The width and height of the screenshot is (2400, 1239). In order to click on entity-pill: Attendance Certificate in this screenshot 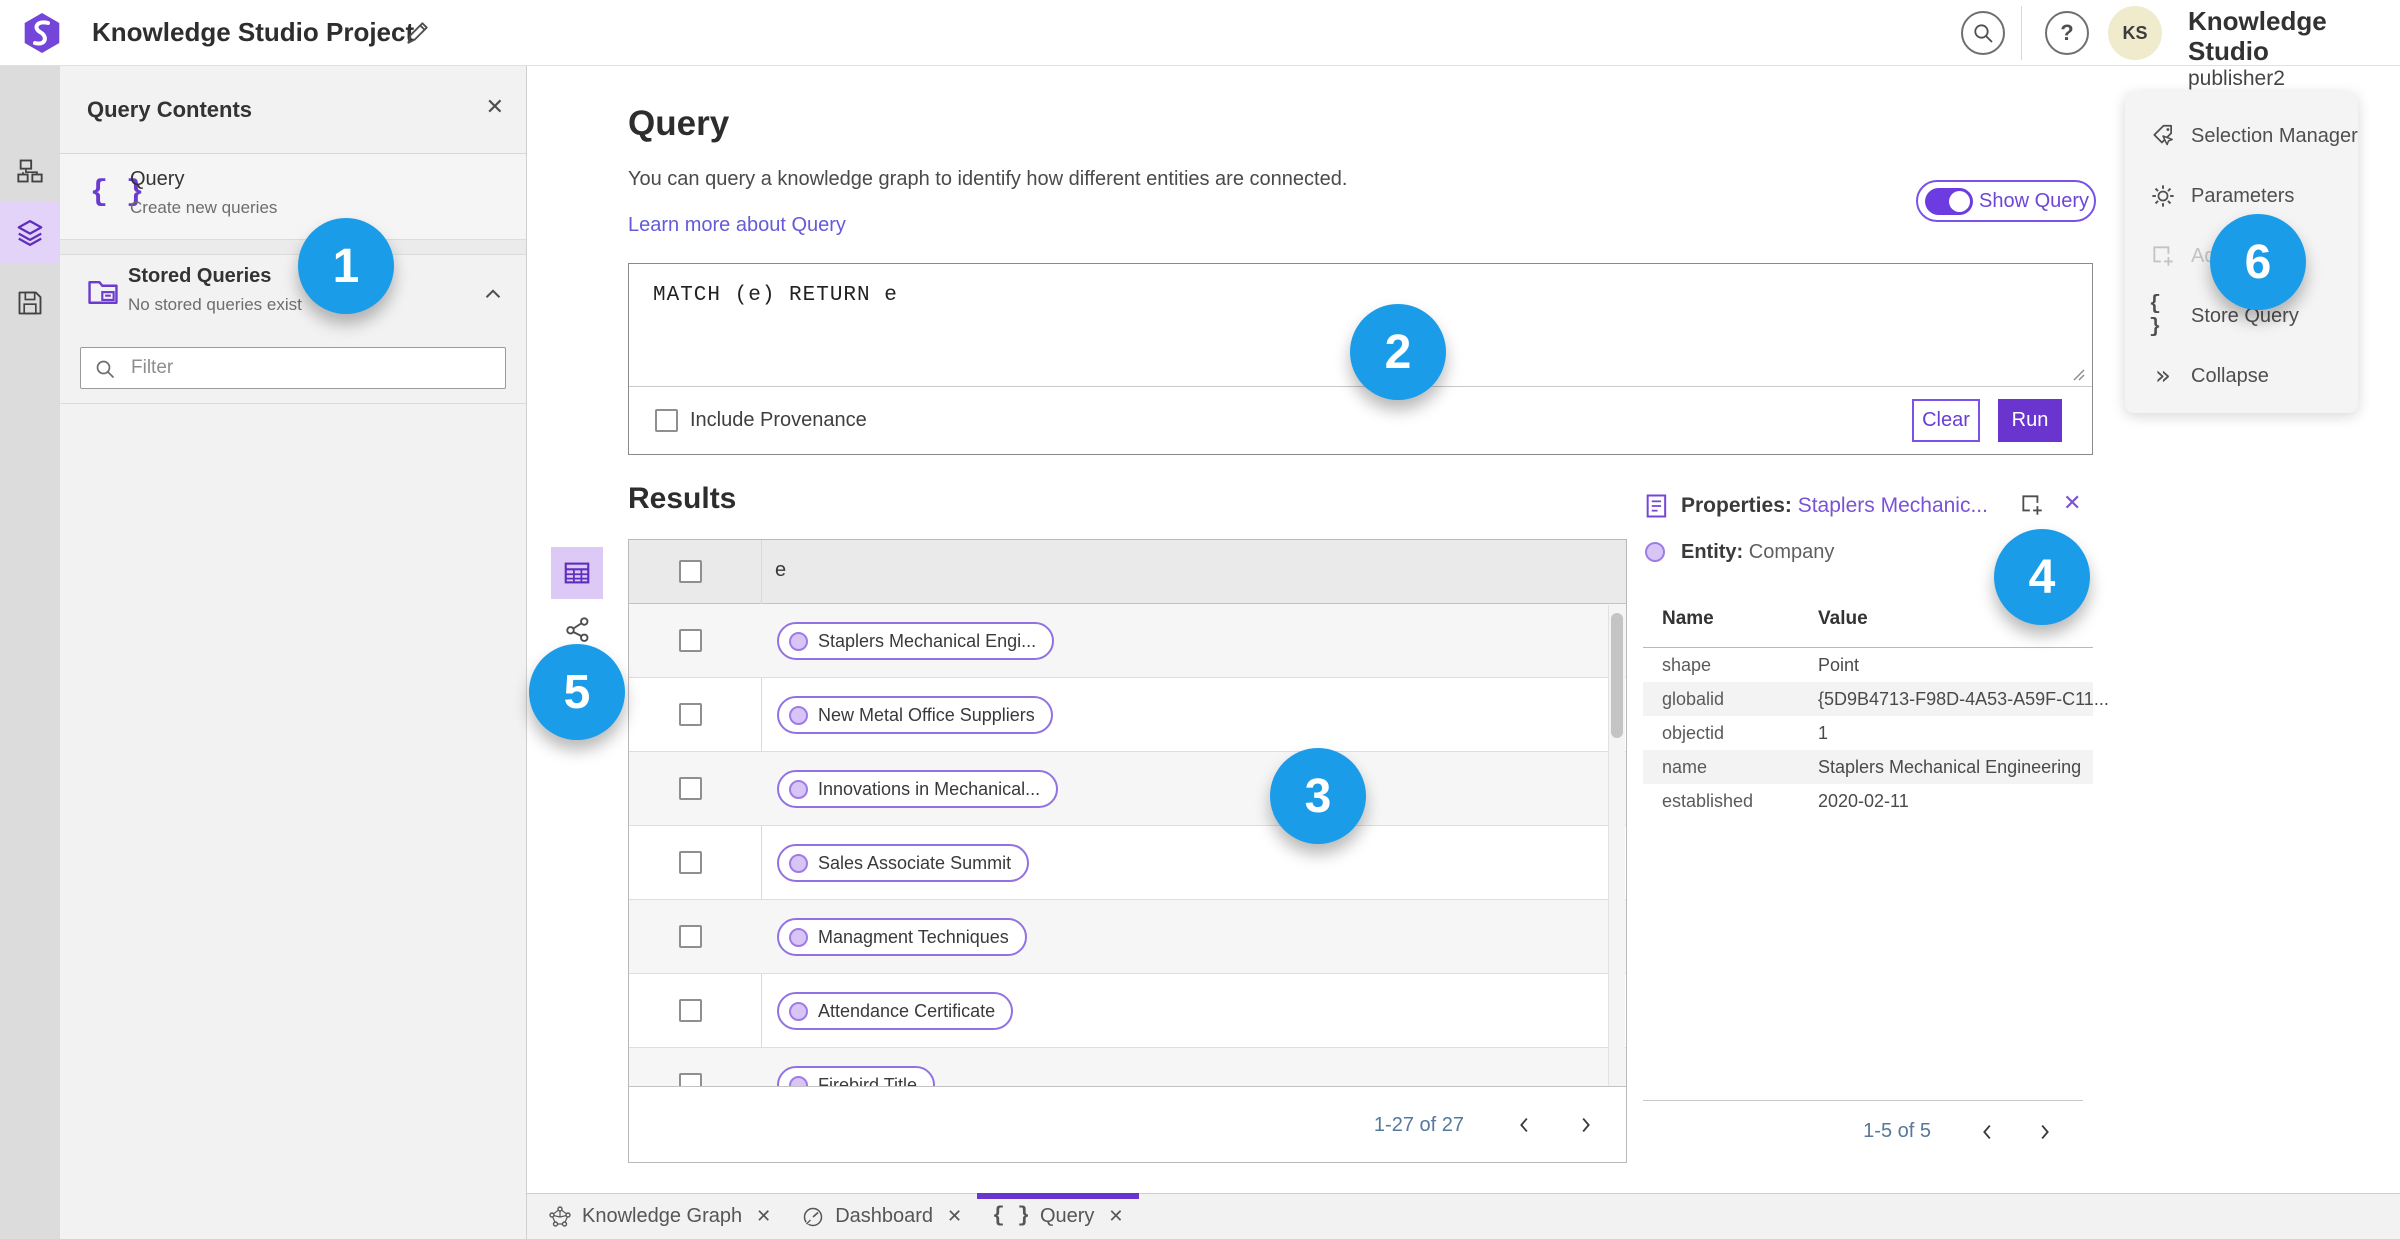, I will do `click(895, 1011)`.